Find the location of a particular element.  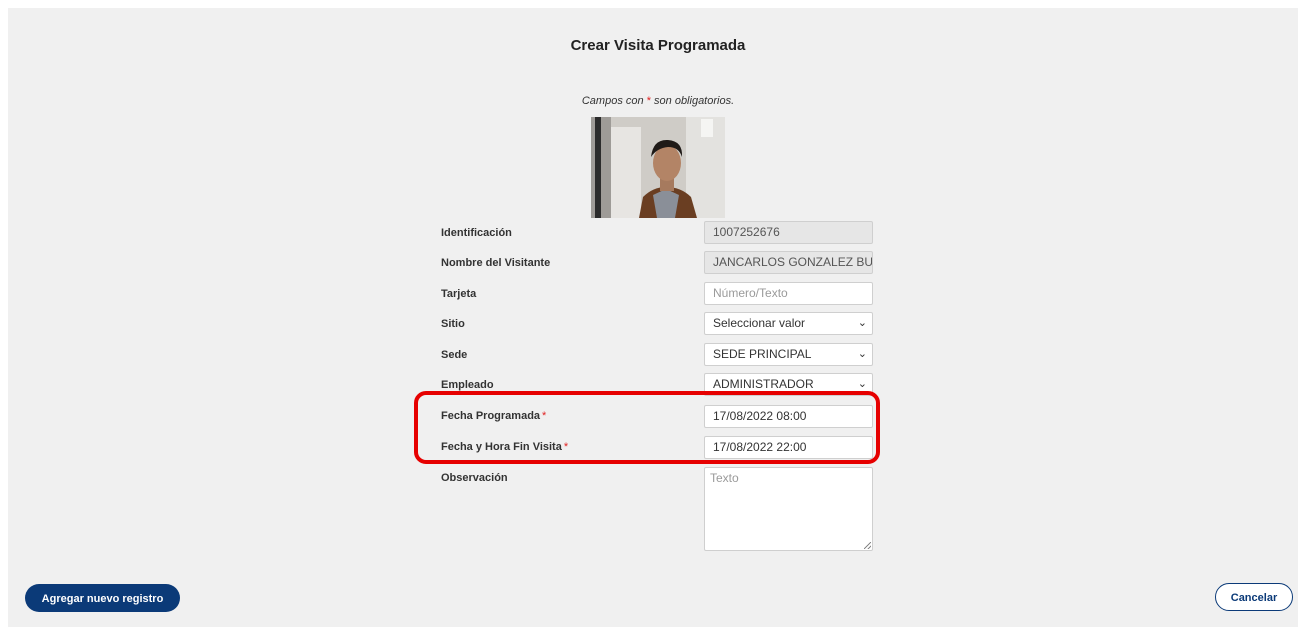

page-title: Crear Visita Programada is located at coordinates (658, 45).